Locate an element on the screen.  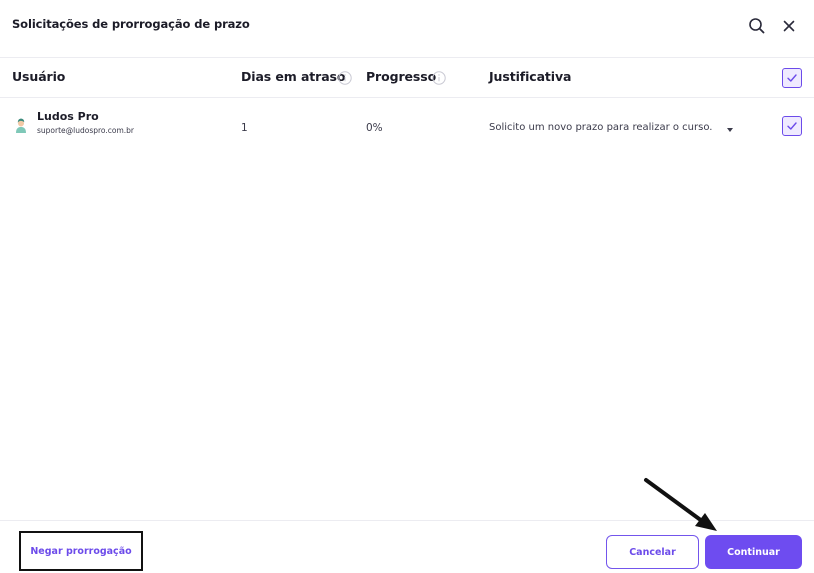
user-email: suporte@ludospro.com.br is located at coordinates (86, 130).